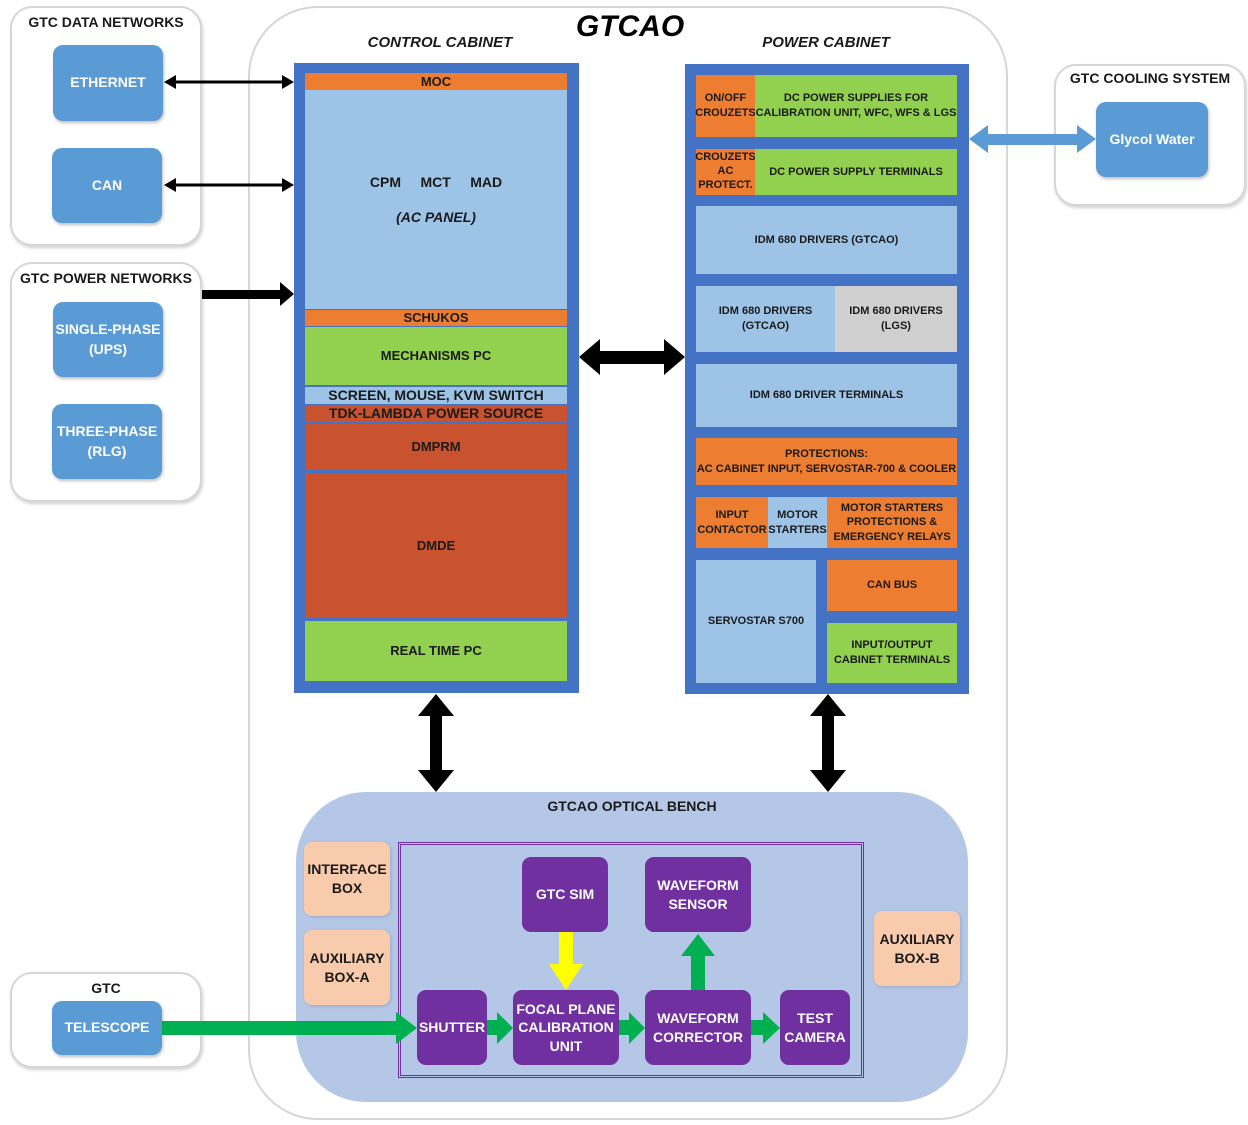 This screenshot has width=1248, height=1125. I want to click on three-phase-line1: THREE-PHASE, so click(107, 430).